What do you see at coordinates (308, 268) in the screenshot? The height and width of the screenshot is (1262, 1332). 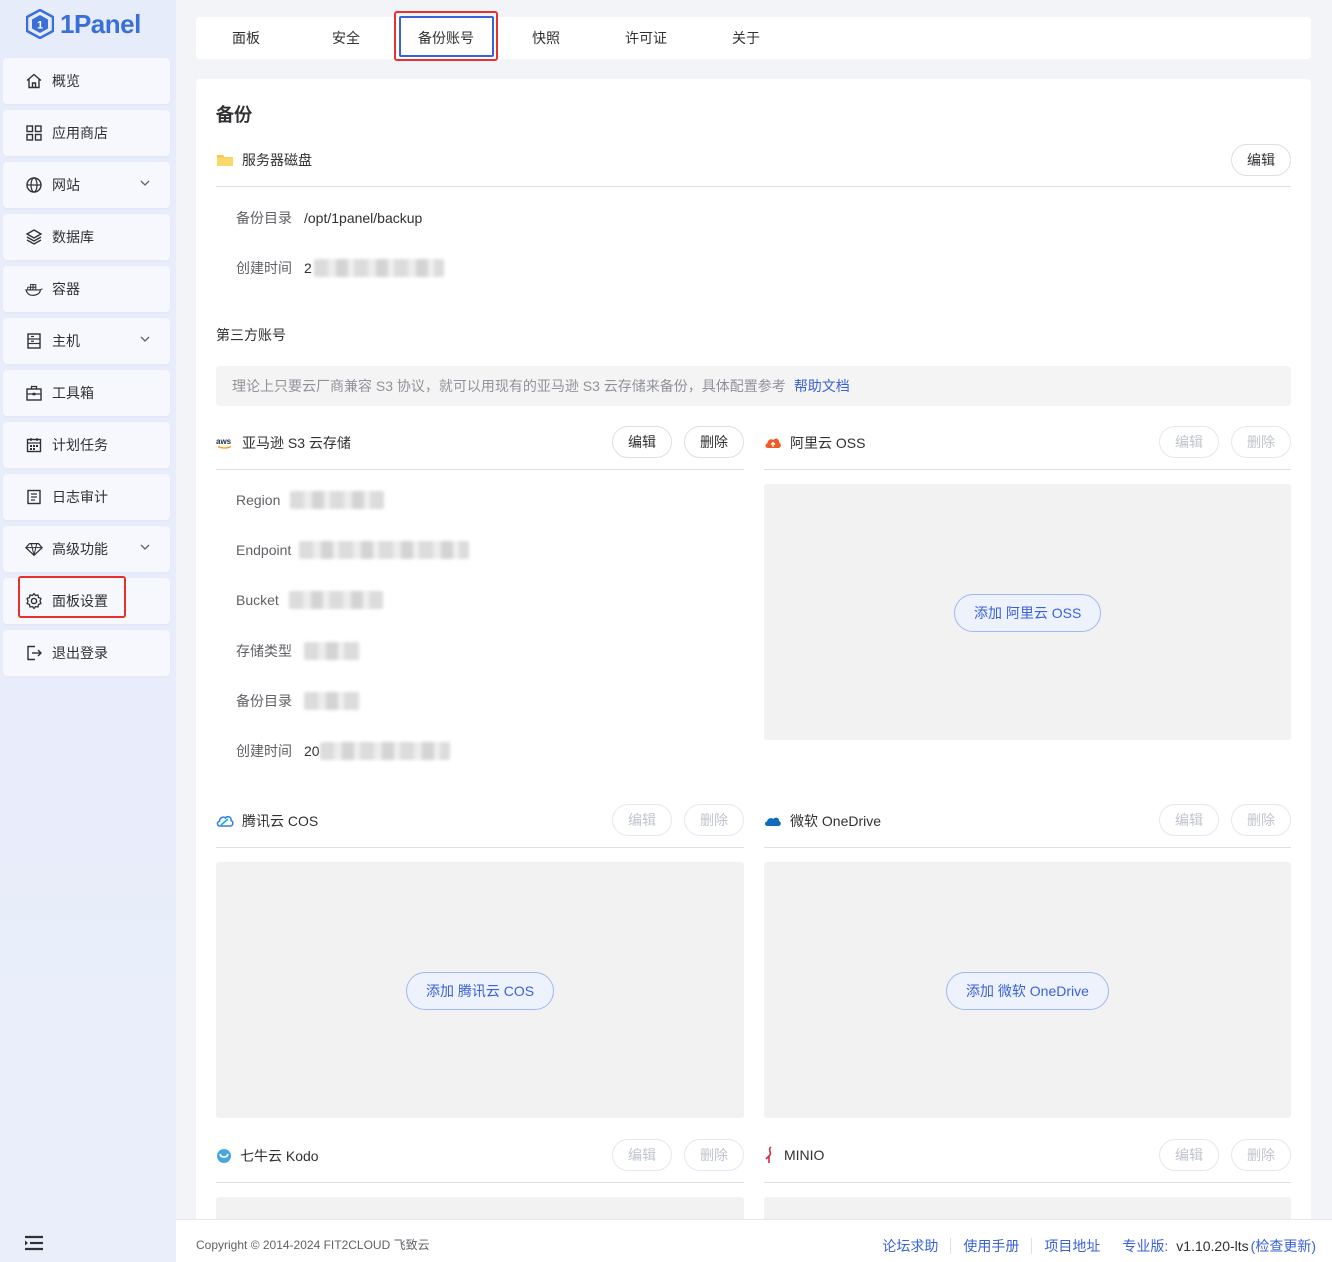 I see `field-value: 2` at bounding box center [308, 268].